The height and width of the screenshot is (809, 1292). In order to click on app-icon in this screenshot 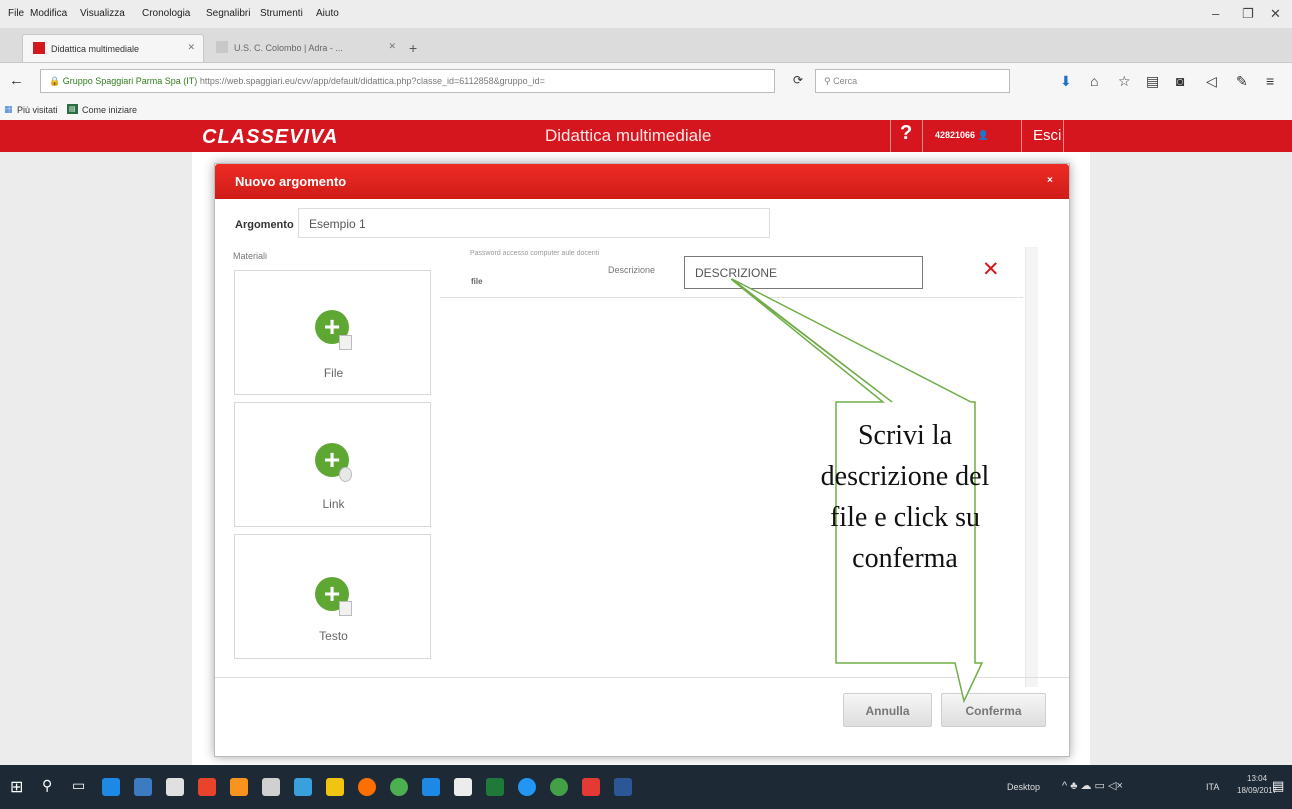, I will do `click(303, 787)`.